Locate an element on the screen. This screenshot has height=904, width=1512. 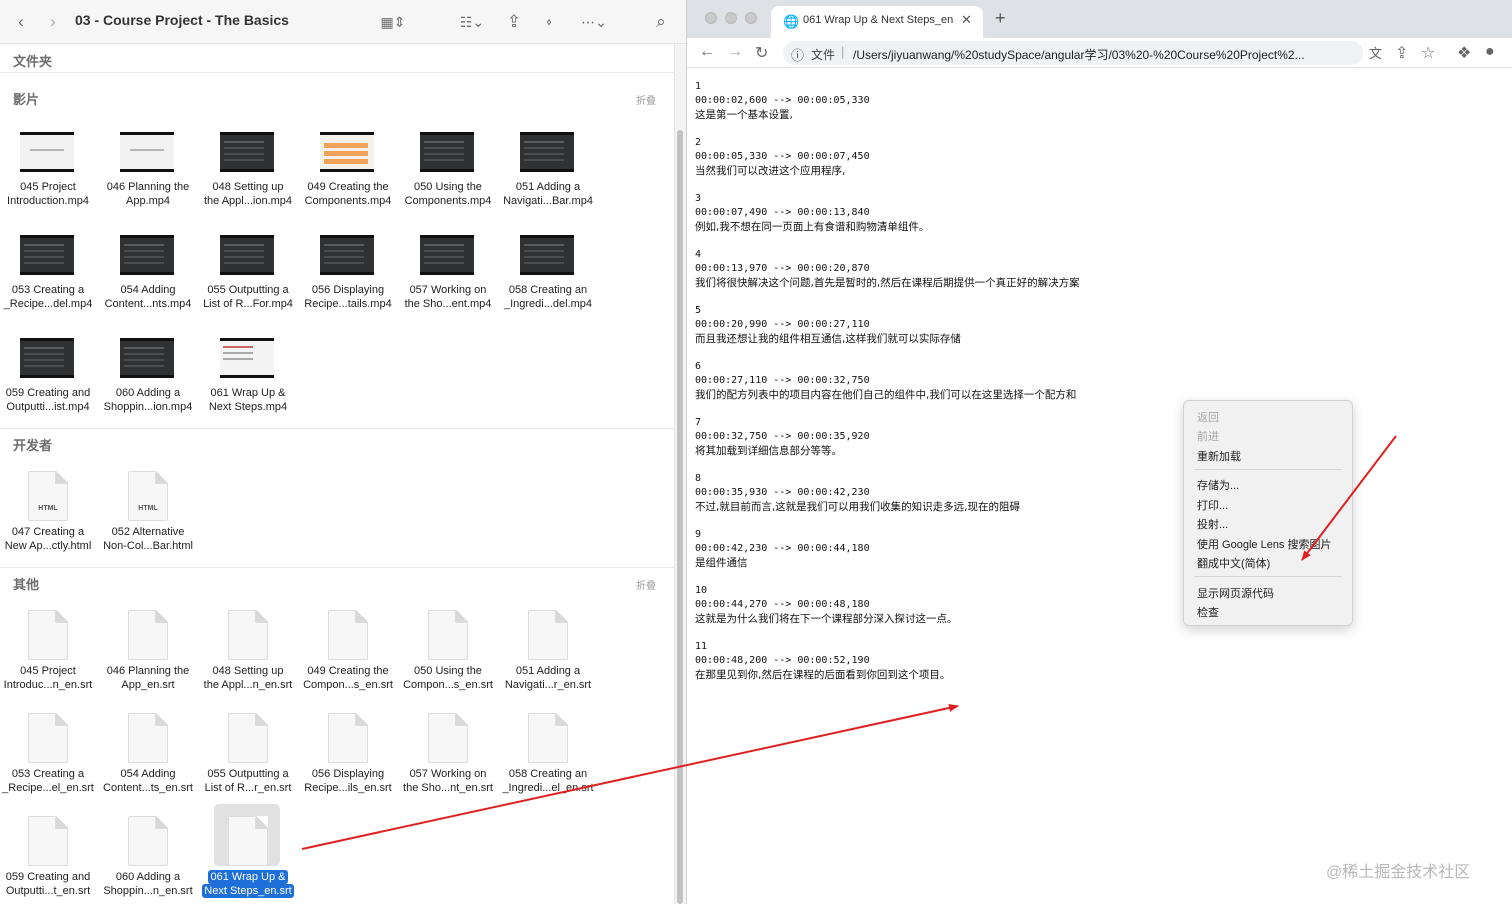
video-file-item: 060 Adding a Shoppin...ion.mp4 is located at coordinates (148, 374).